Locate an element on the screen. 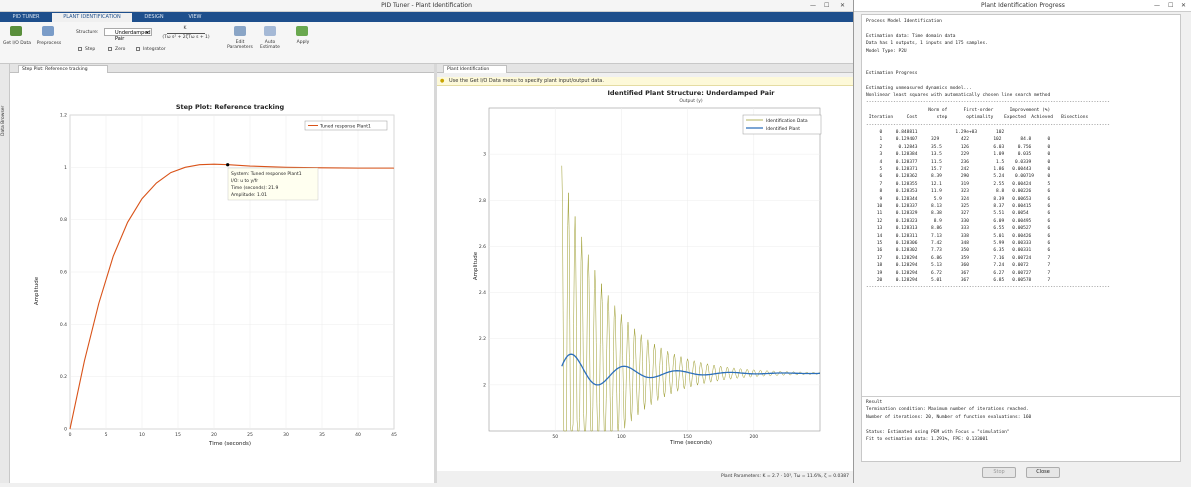  data-browser-strip: Data Browser is located at coordinates (5, 273).